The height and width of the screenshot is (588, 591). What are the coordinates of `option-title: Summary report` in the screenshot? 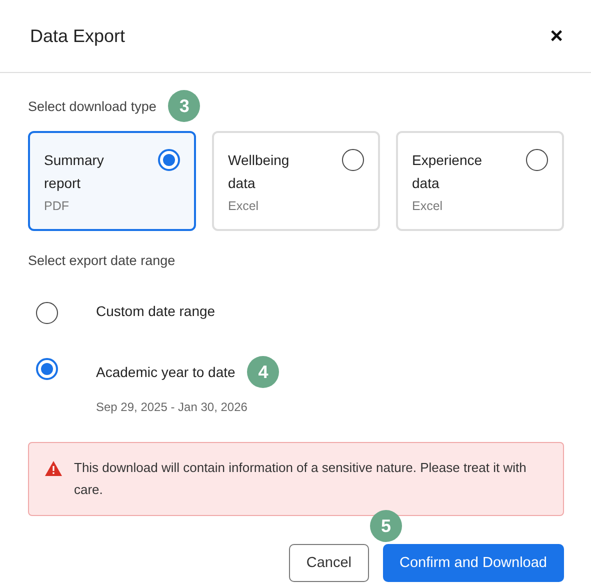 It's located at (74, 172).